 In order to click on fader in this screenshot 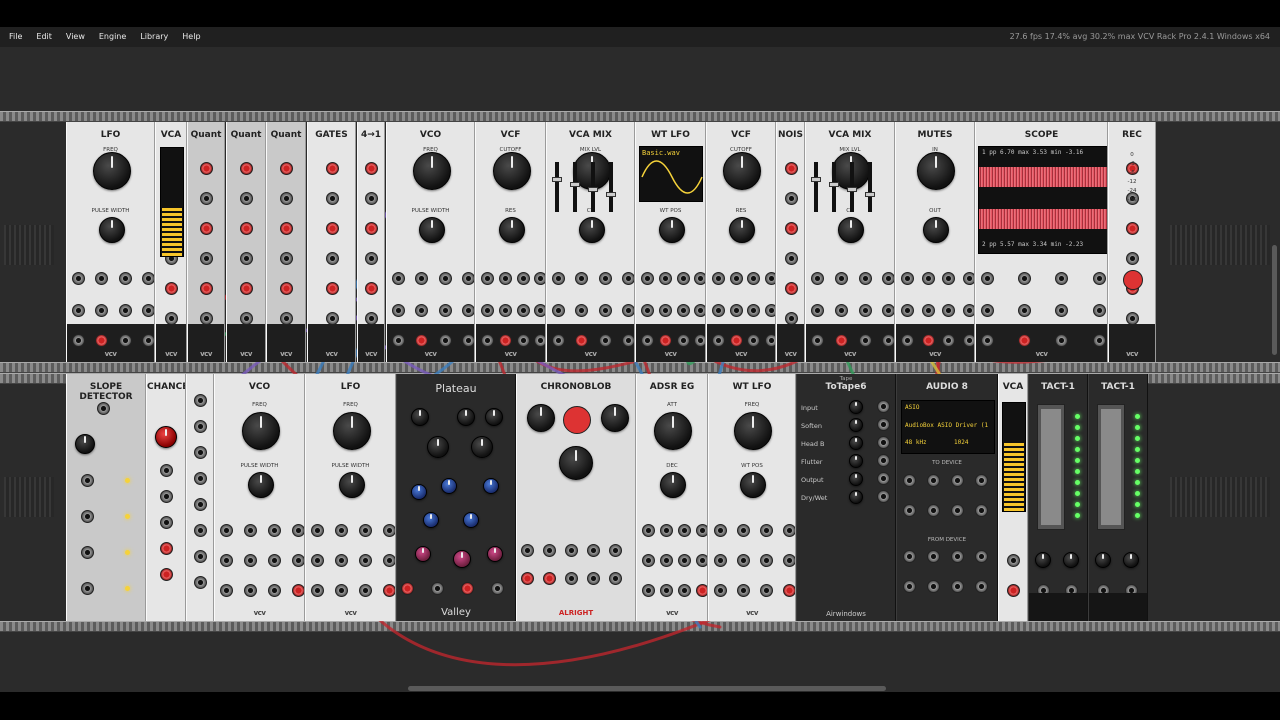, I will do `click(816, 187)`.